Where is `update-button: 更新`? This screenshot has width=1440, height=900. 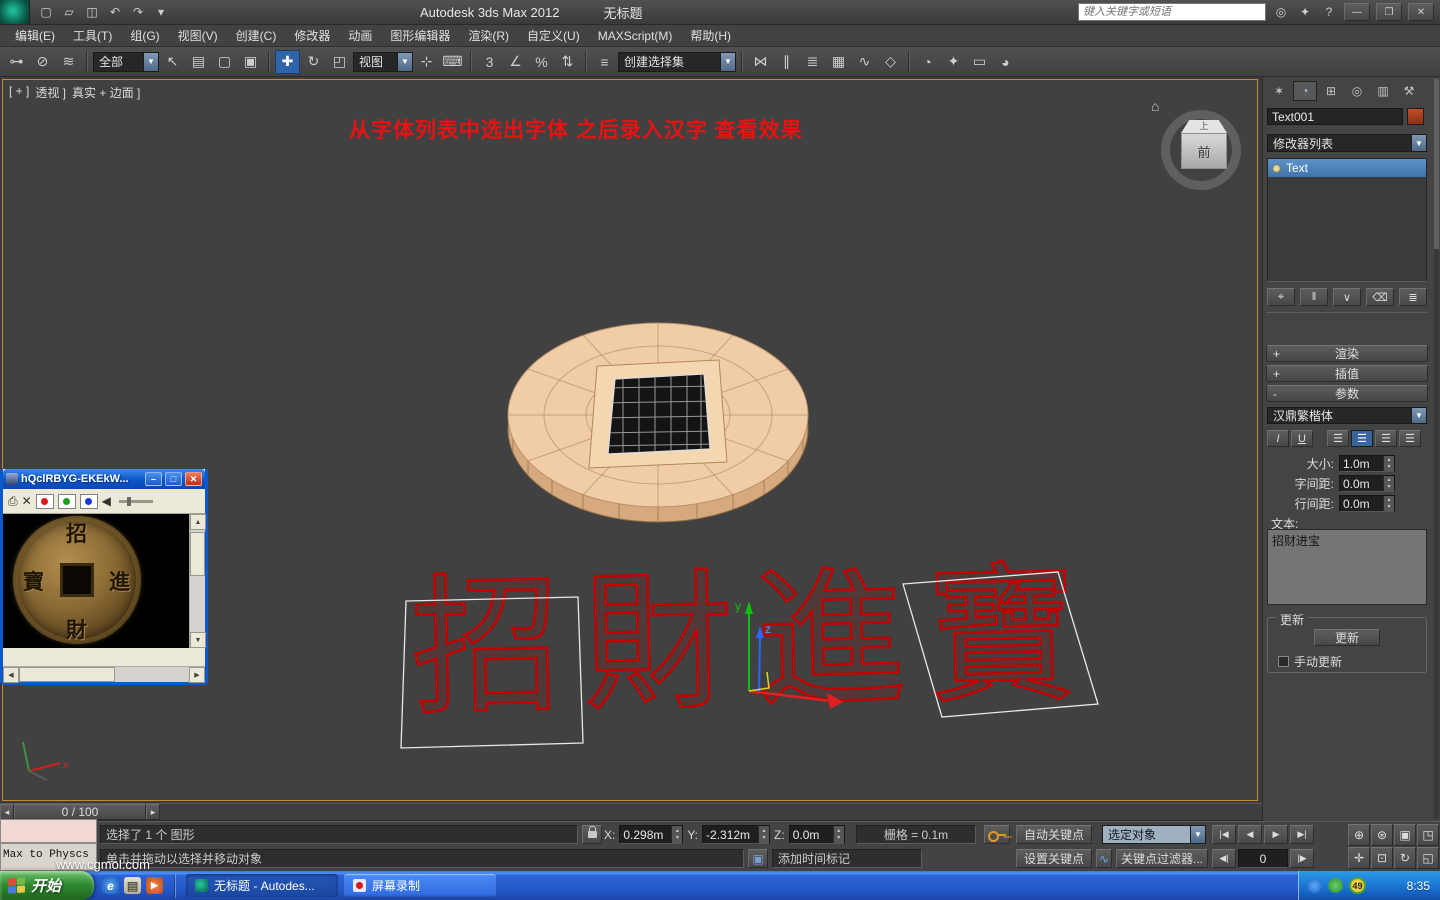
update-button: 更新 is located at coordinates (1347, 637).